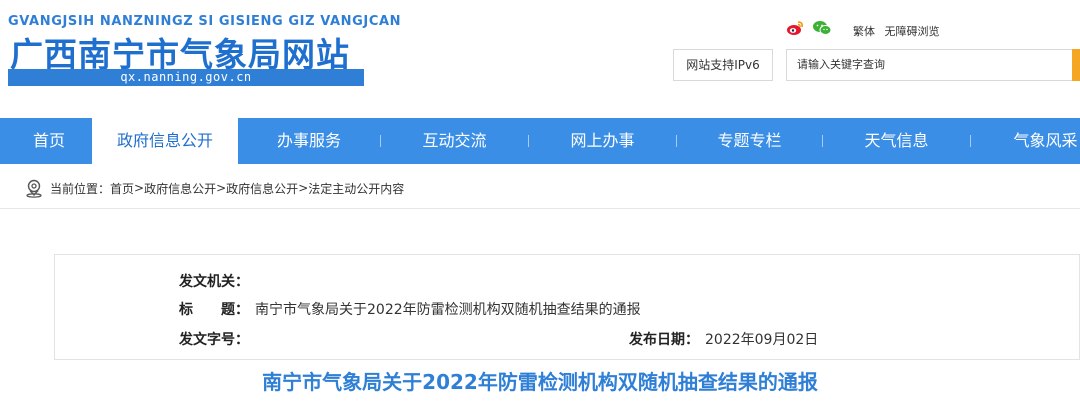 This screenshot has height=405, width=1080. What do you see at coordinates (214, 340) in the screenshot?
I see `docno-label: 发文字号：` at bounding box center [214, 340].